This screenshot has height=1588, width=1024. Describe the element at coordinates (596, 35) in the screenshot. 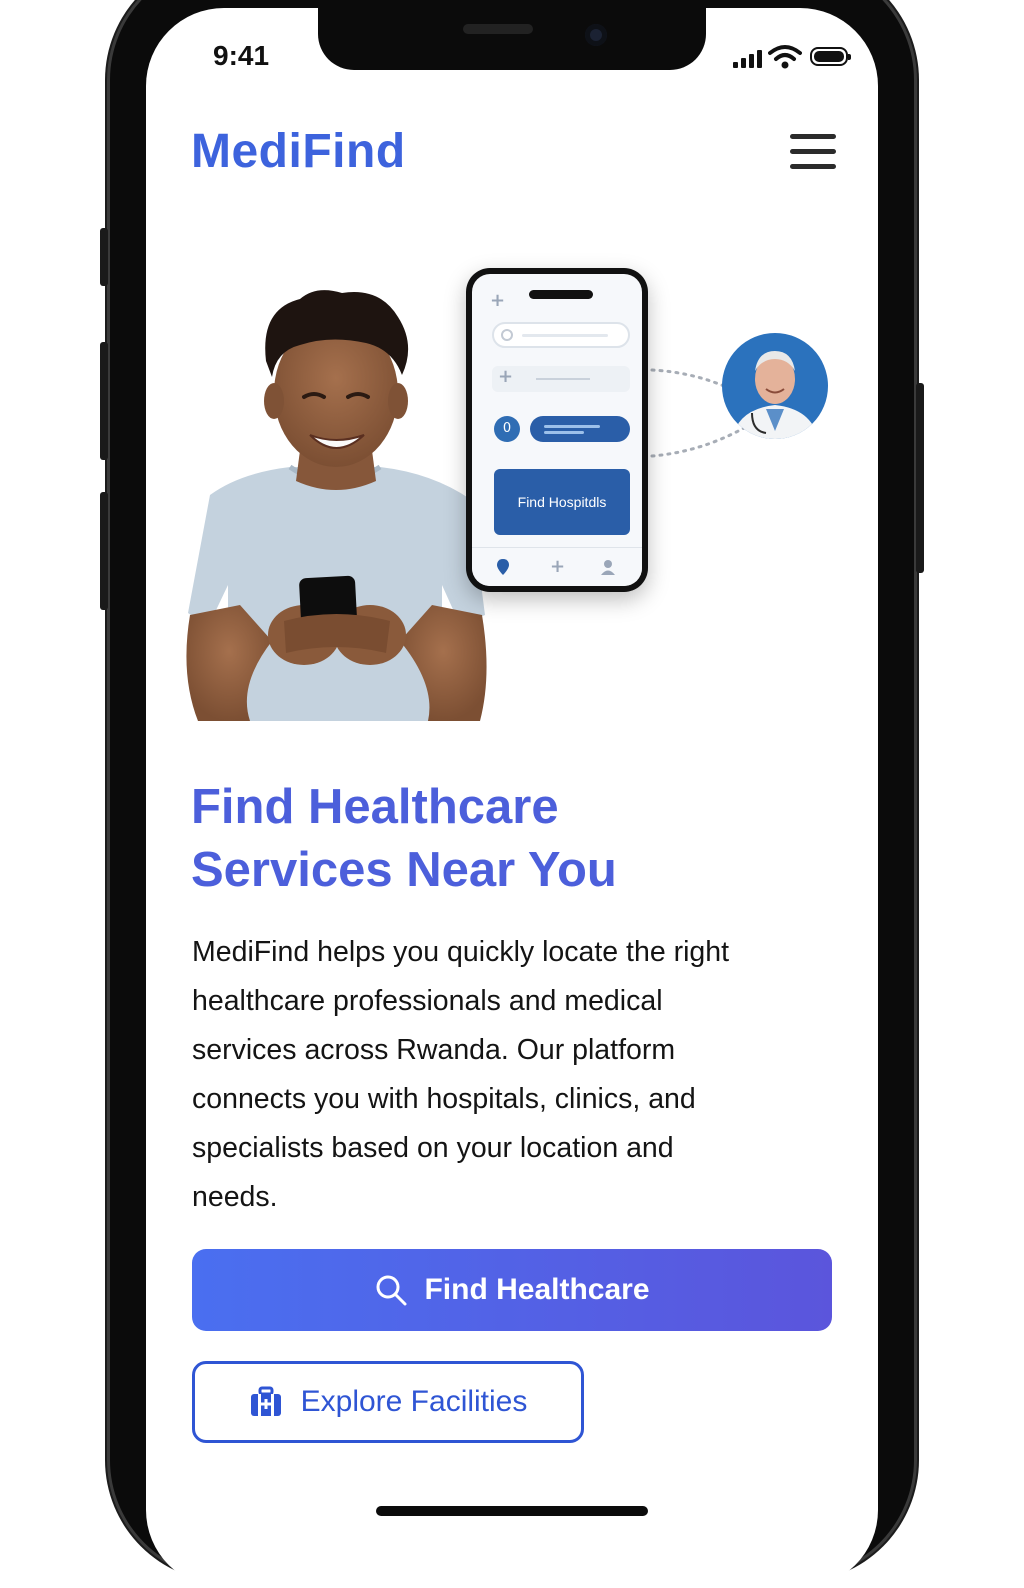

I see `front-camera` at that location.